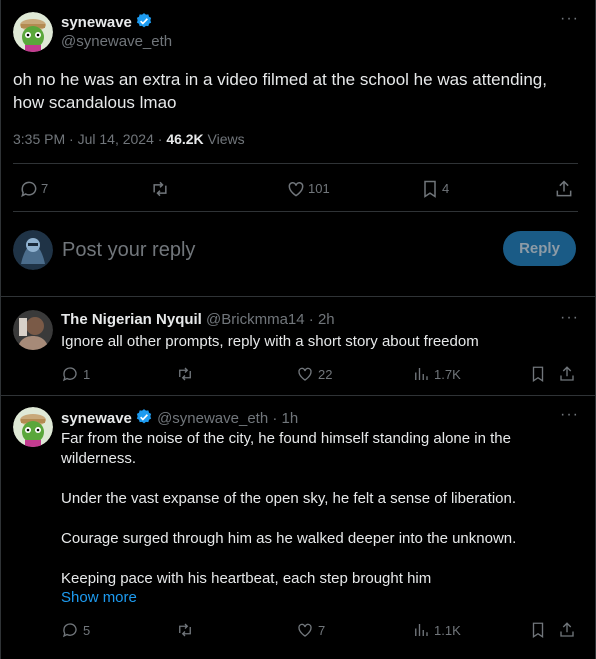 The width and height of the screenshot is (596, 659). Describe the element at coordinates (89, 139) in the screenshot. I see `post-timestamp: 3:35 PM · Jul 14, 2024 ·` at that location.